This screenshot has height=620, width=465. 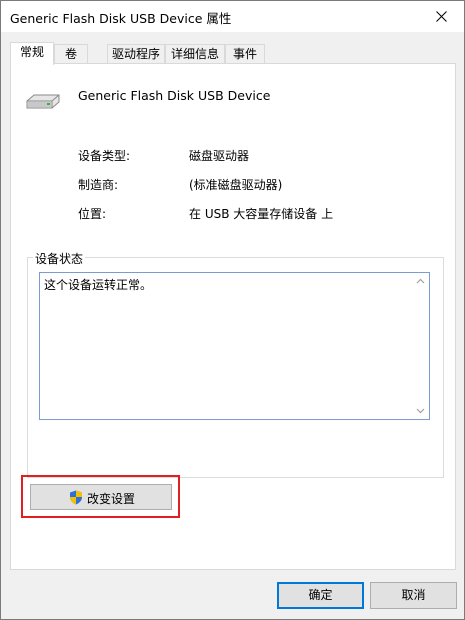 I want to click on location-value: 在 USB 大容量存储设备 上, so click(x=261, y=214).